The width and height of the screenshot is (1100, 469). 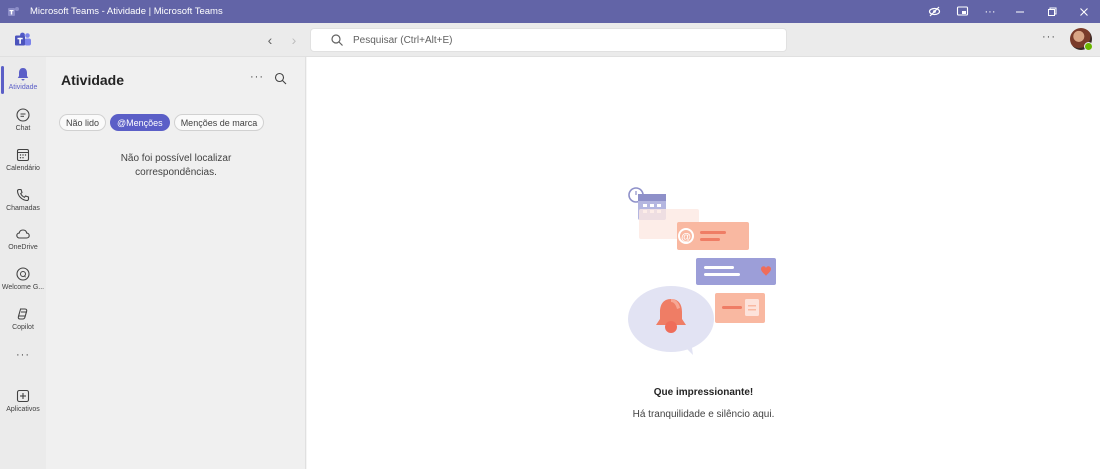 What do you see at coordinates (703, 414) in the screenshot?
I see `empty-state-subtitle: Há tranquilidade e silêncio aqui.` at bounding box center [703, 414].